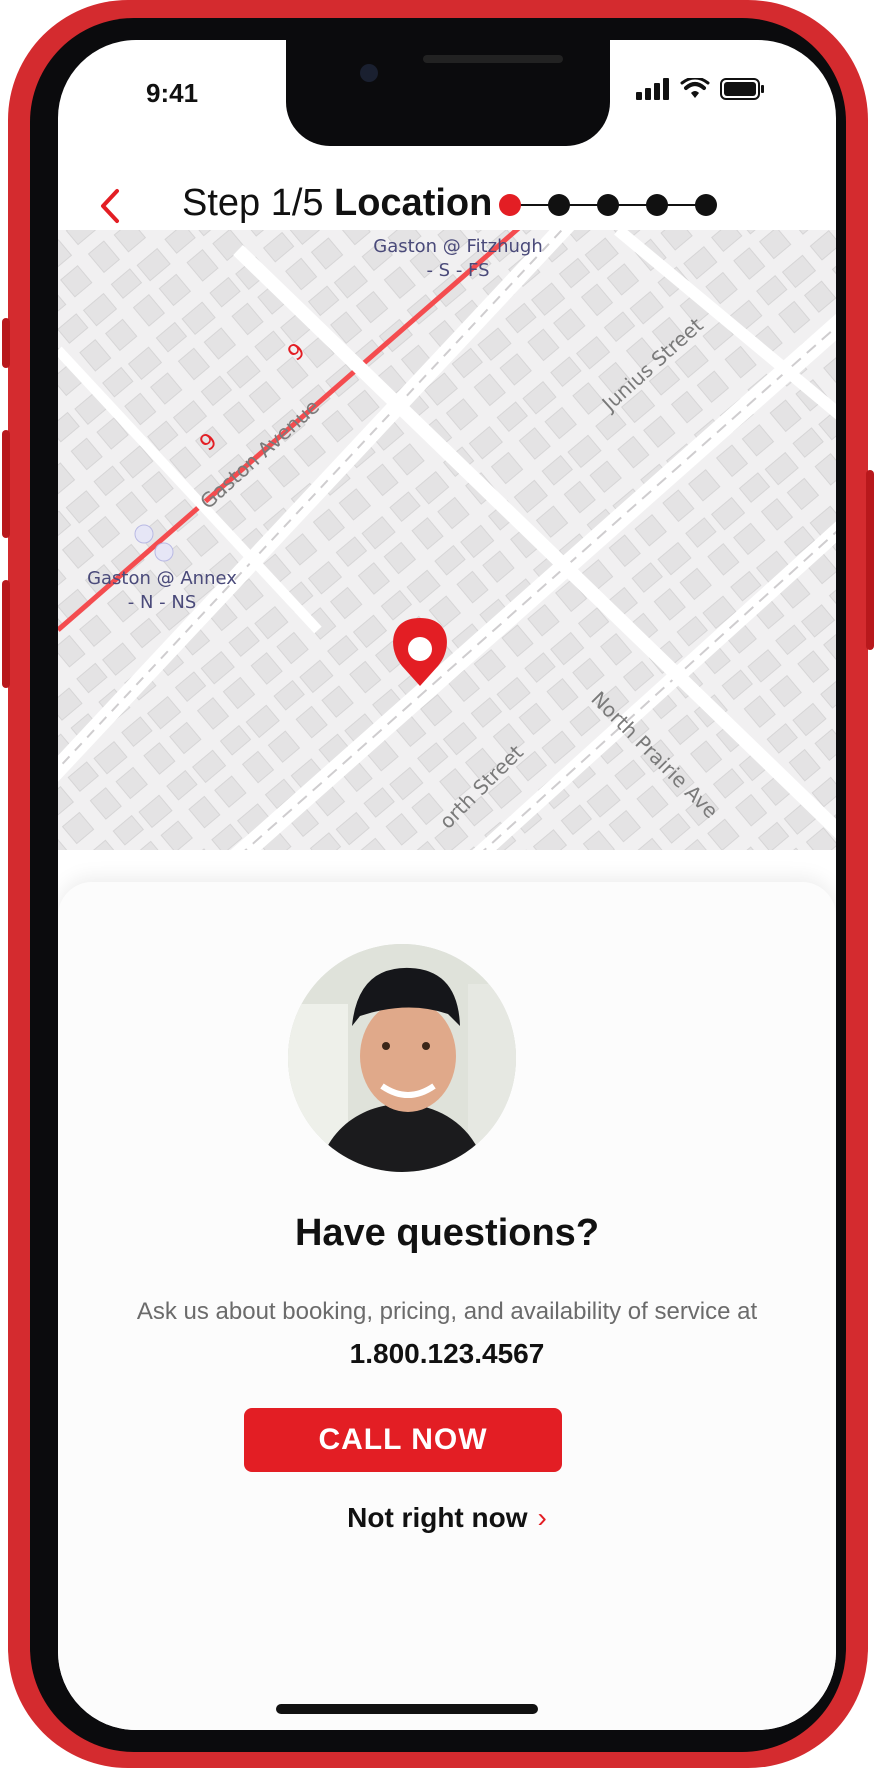  I want to click on wifi-icon, so click(695, 88).